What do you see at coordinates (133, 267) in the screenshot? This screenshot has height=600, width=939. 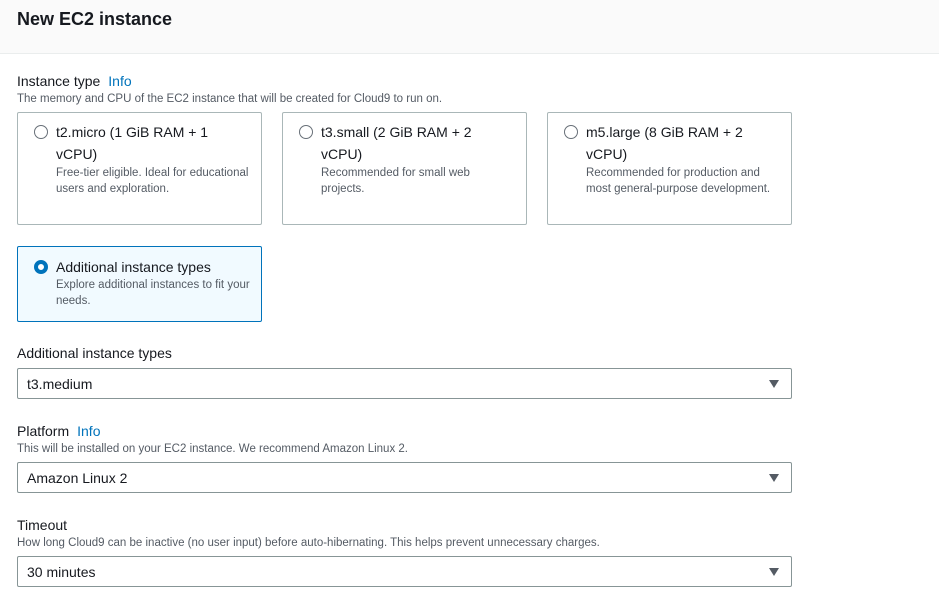 I see `option-title: Additional instance types` at bounding box center [133, 267].